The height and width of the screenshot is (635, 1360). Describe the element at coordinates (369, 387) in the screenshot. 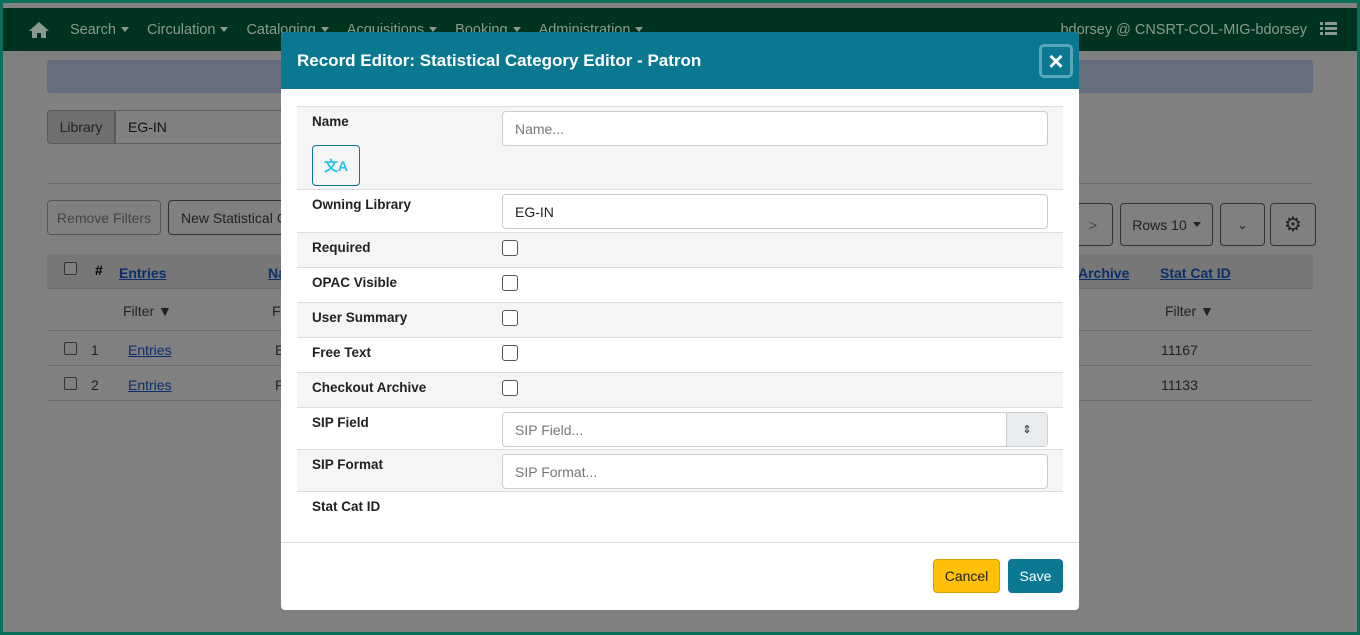

I see `checkout-archive-label: Checkout Archive` at that location.